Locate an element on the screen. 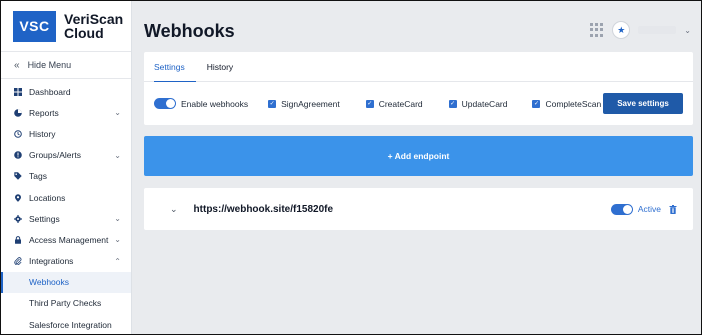 This screenshot has height=335, width=702. topbar: ★ ⌄ is located at coordinates (640, 30).